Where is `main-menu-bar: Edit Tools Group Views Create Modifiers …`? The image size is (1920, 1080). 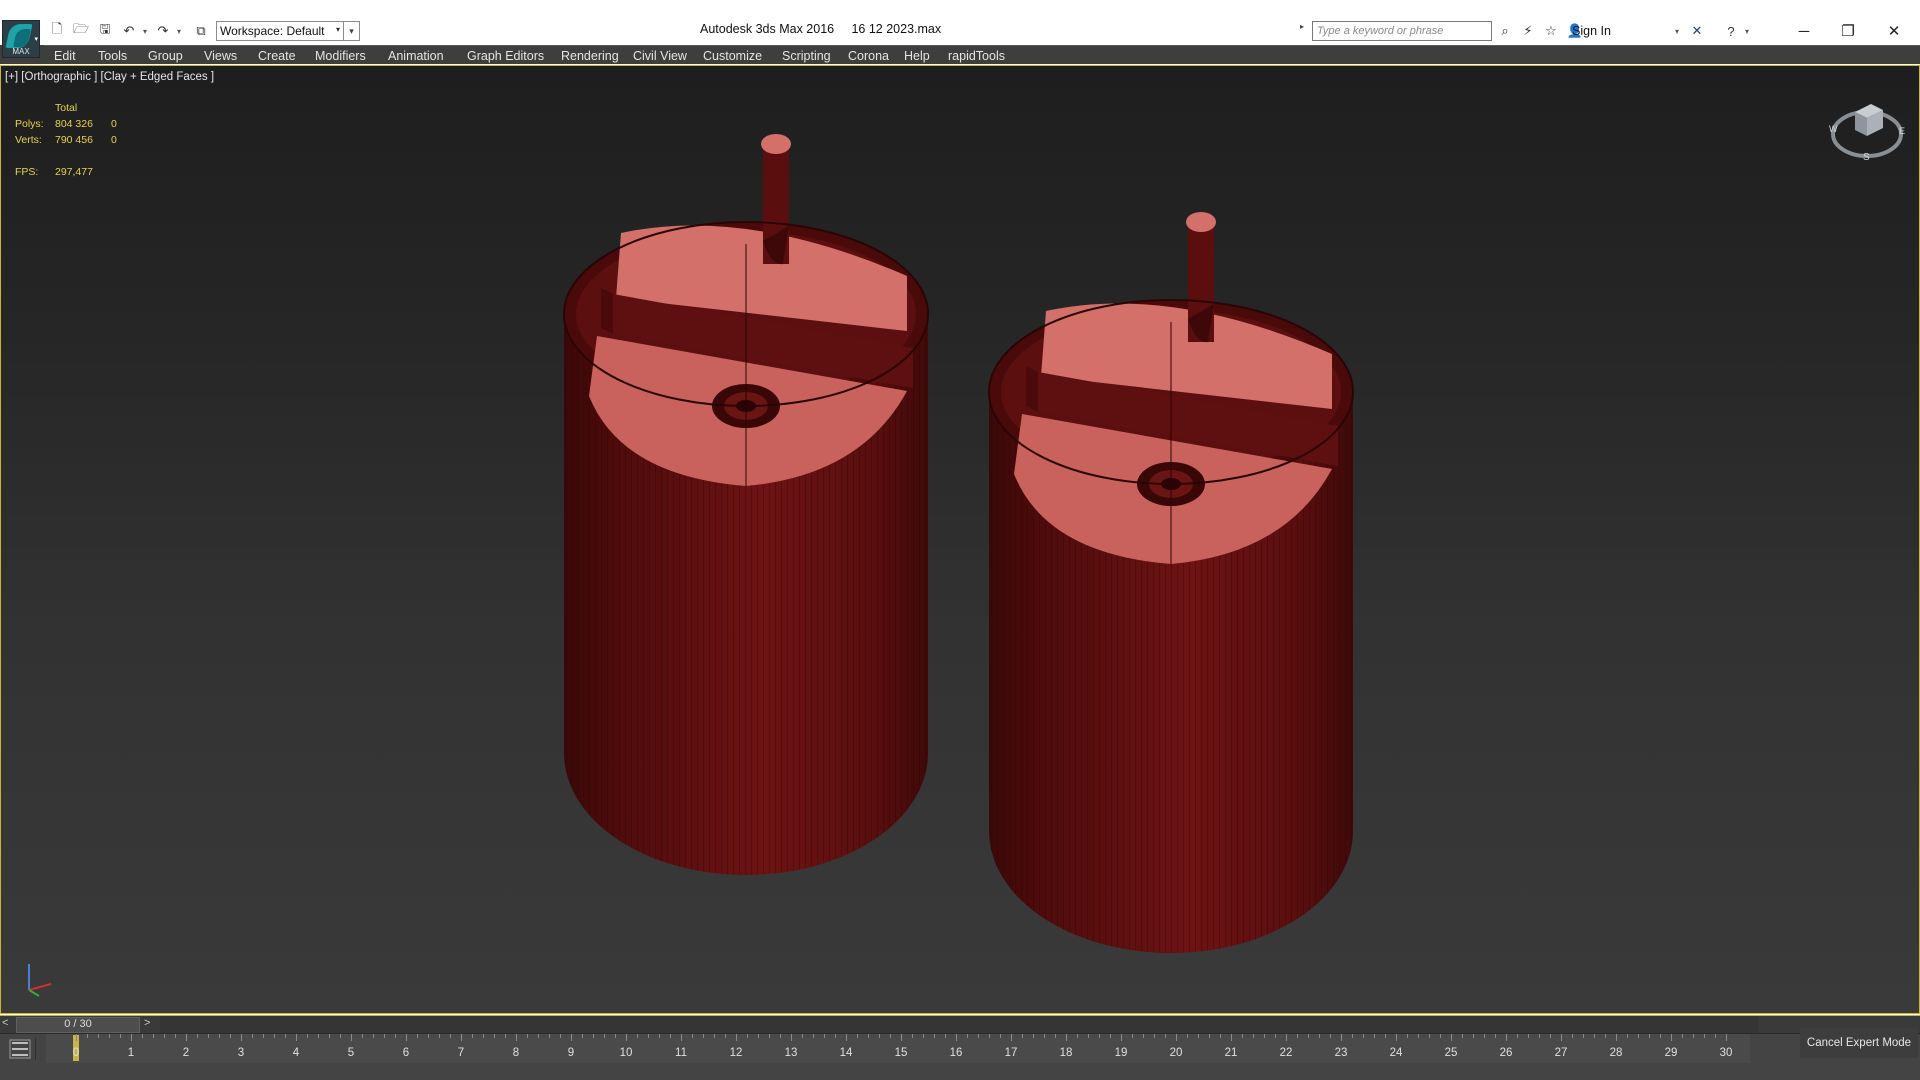
main-menu-bar: Edit Tools Group Views Create Modifiers … is located at coordinates (982, 54).